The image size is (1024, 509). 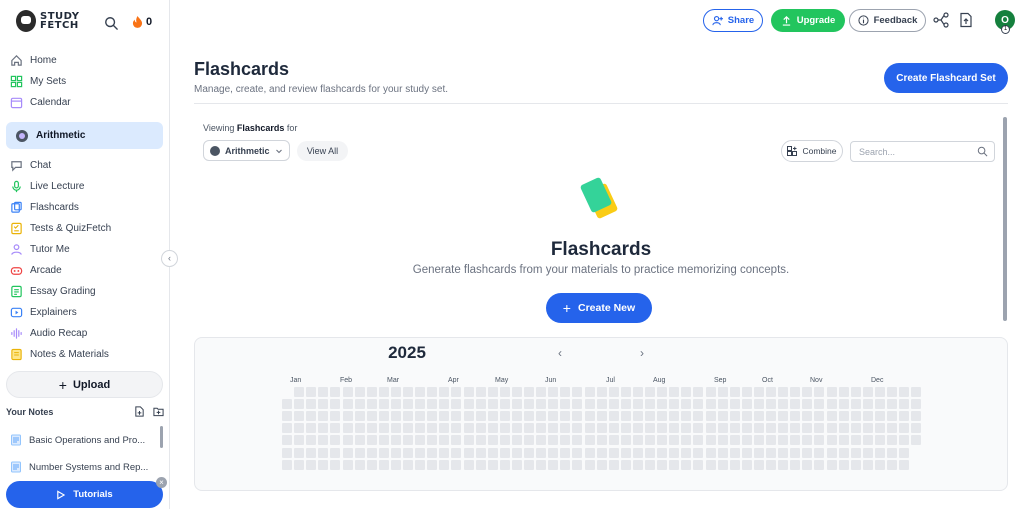 What do you see at coordinates (85, 81) in the screenshot?
I see `sidebar-item-my-sets: My Sets` at bounding box center [85, 81].